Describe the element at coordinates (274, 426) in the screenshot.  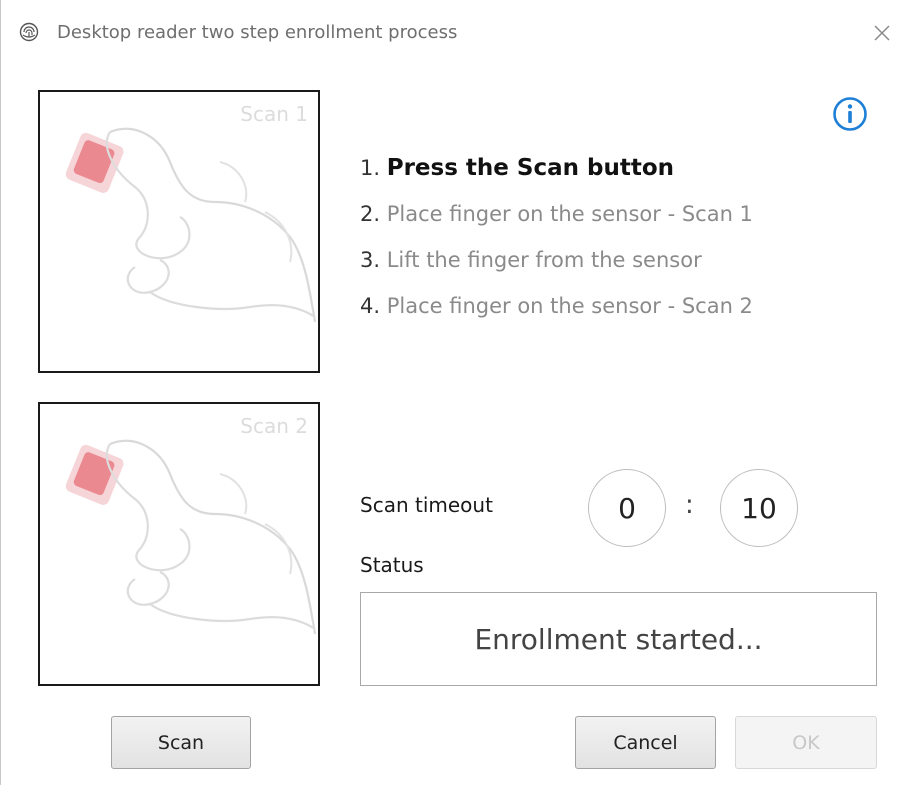
I see `scan-2-label: Scan 2` at that location.